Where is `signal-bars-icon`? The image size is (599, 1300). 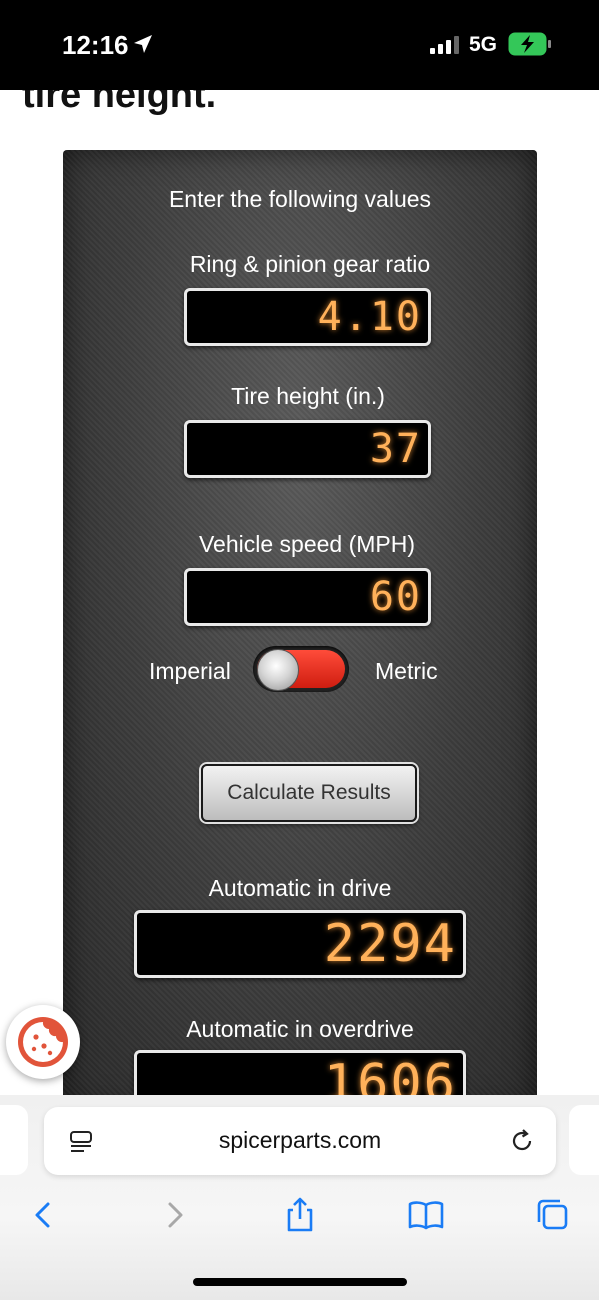 signal-bars-icon is located at coordinates (444, 45).